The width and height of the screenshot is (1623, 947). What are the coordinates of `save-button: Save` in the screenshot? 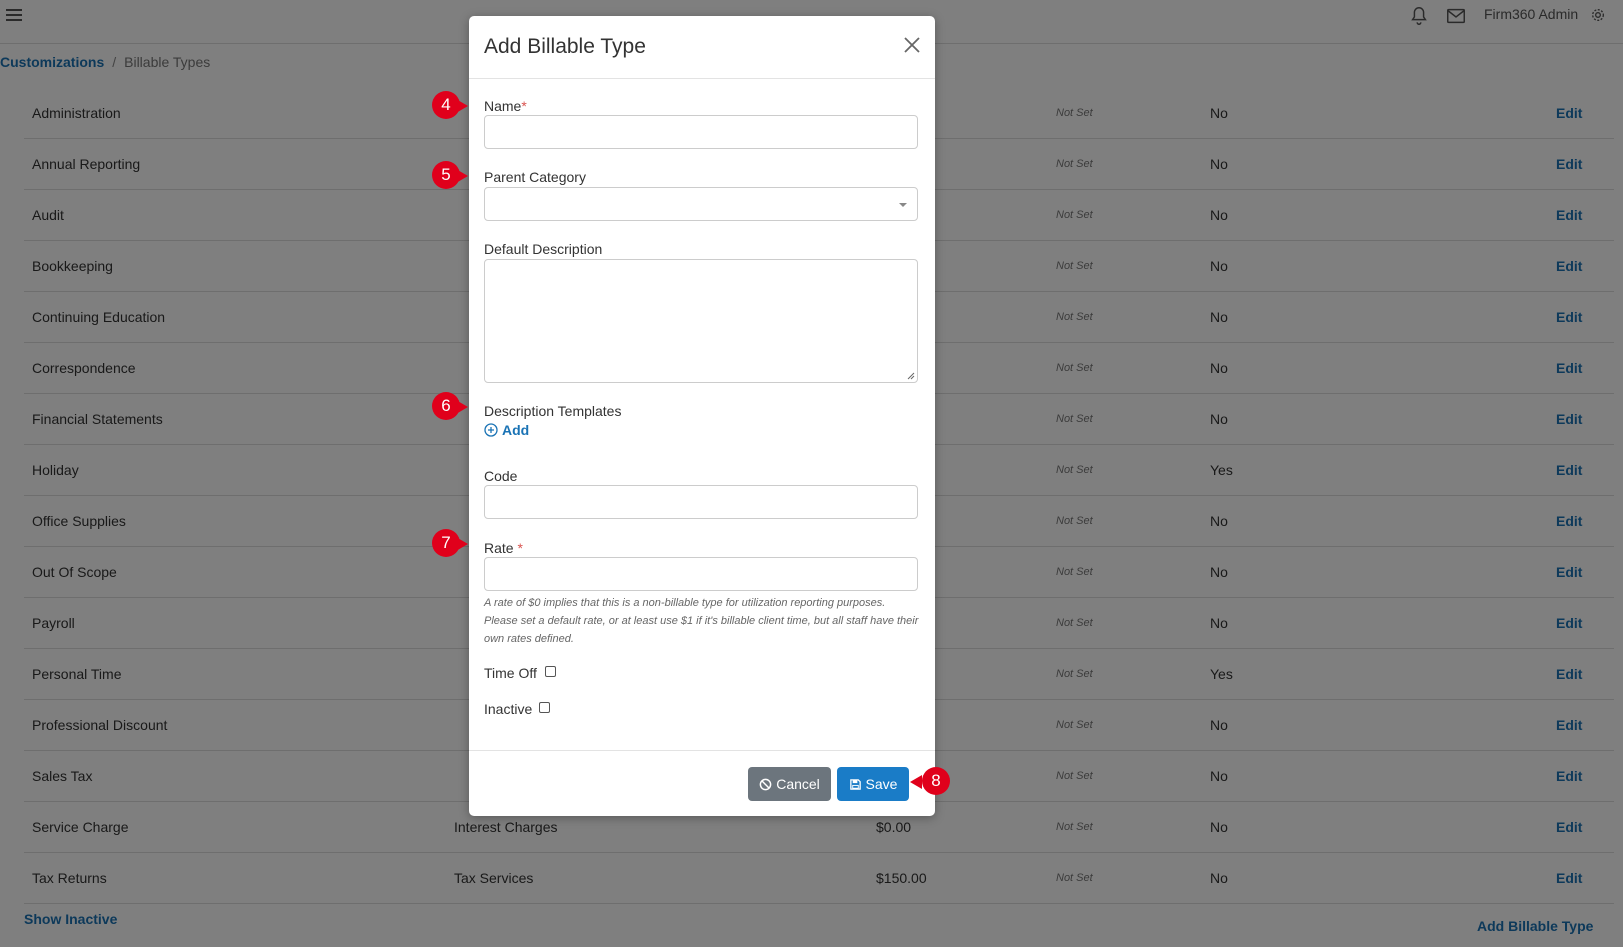 It's located at (873, 784).